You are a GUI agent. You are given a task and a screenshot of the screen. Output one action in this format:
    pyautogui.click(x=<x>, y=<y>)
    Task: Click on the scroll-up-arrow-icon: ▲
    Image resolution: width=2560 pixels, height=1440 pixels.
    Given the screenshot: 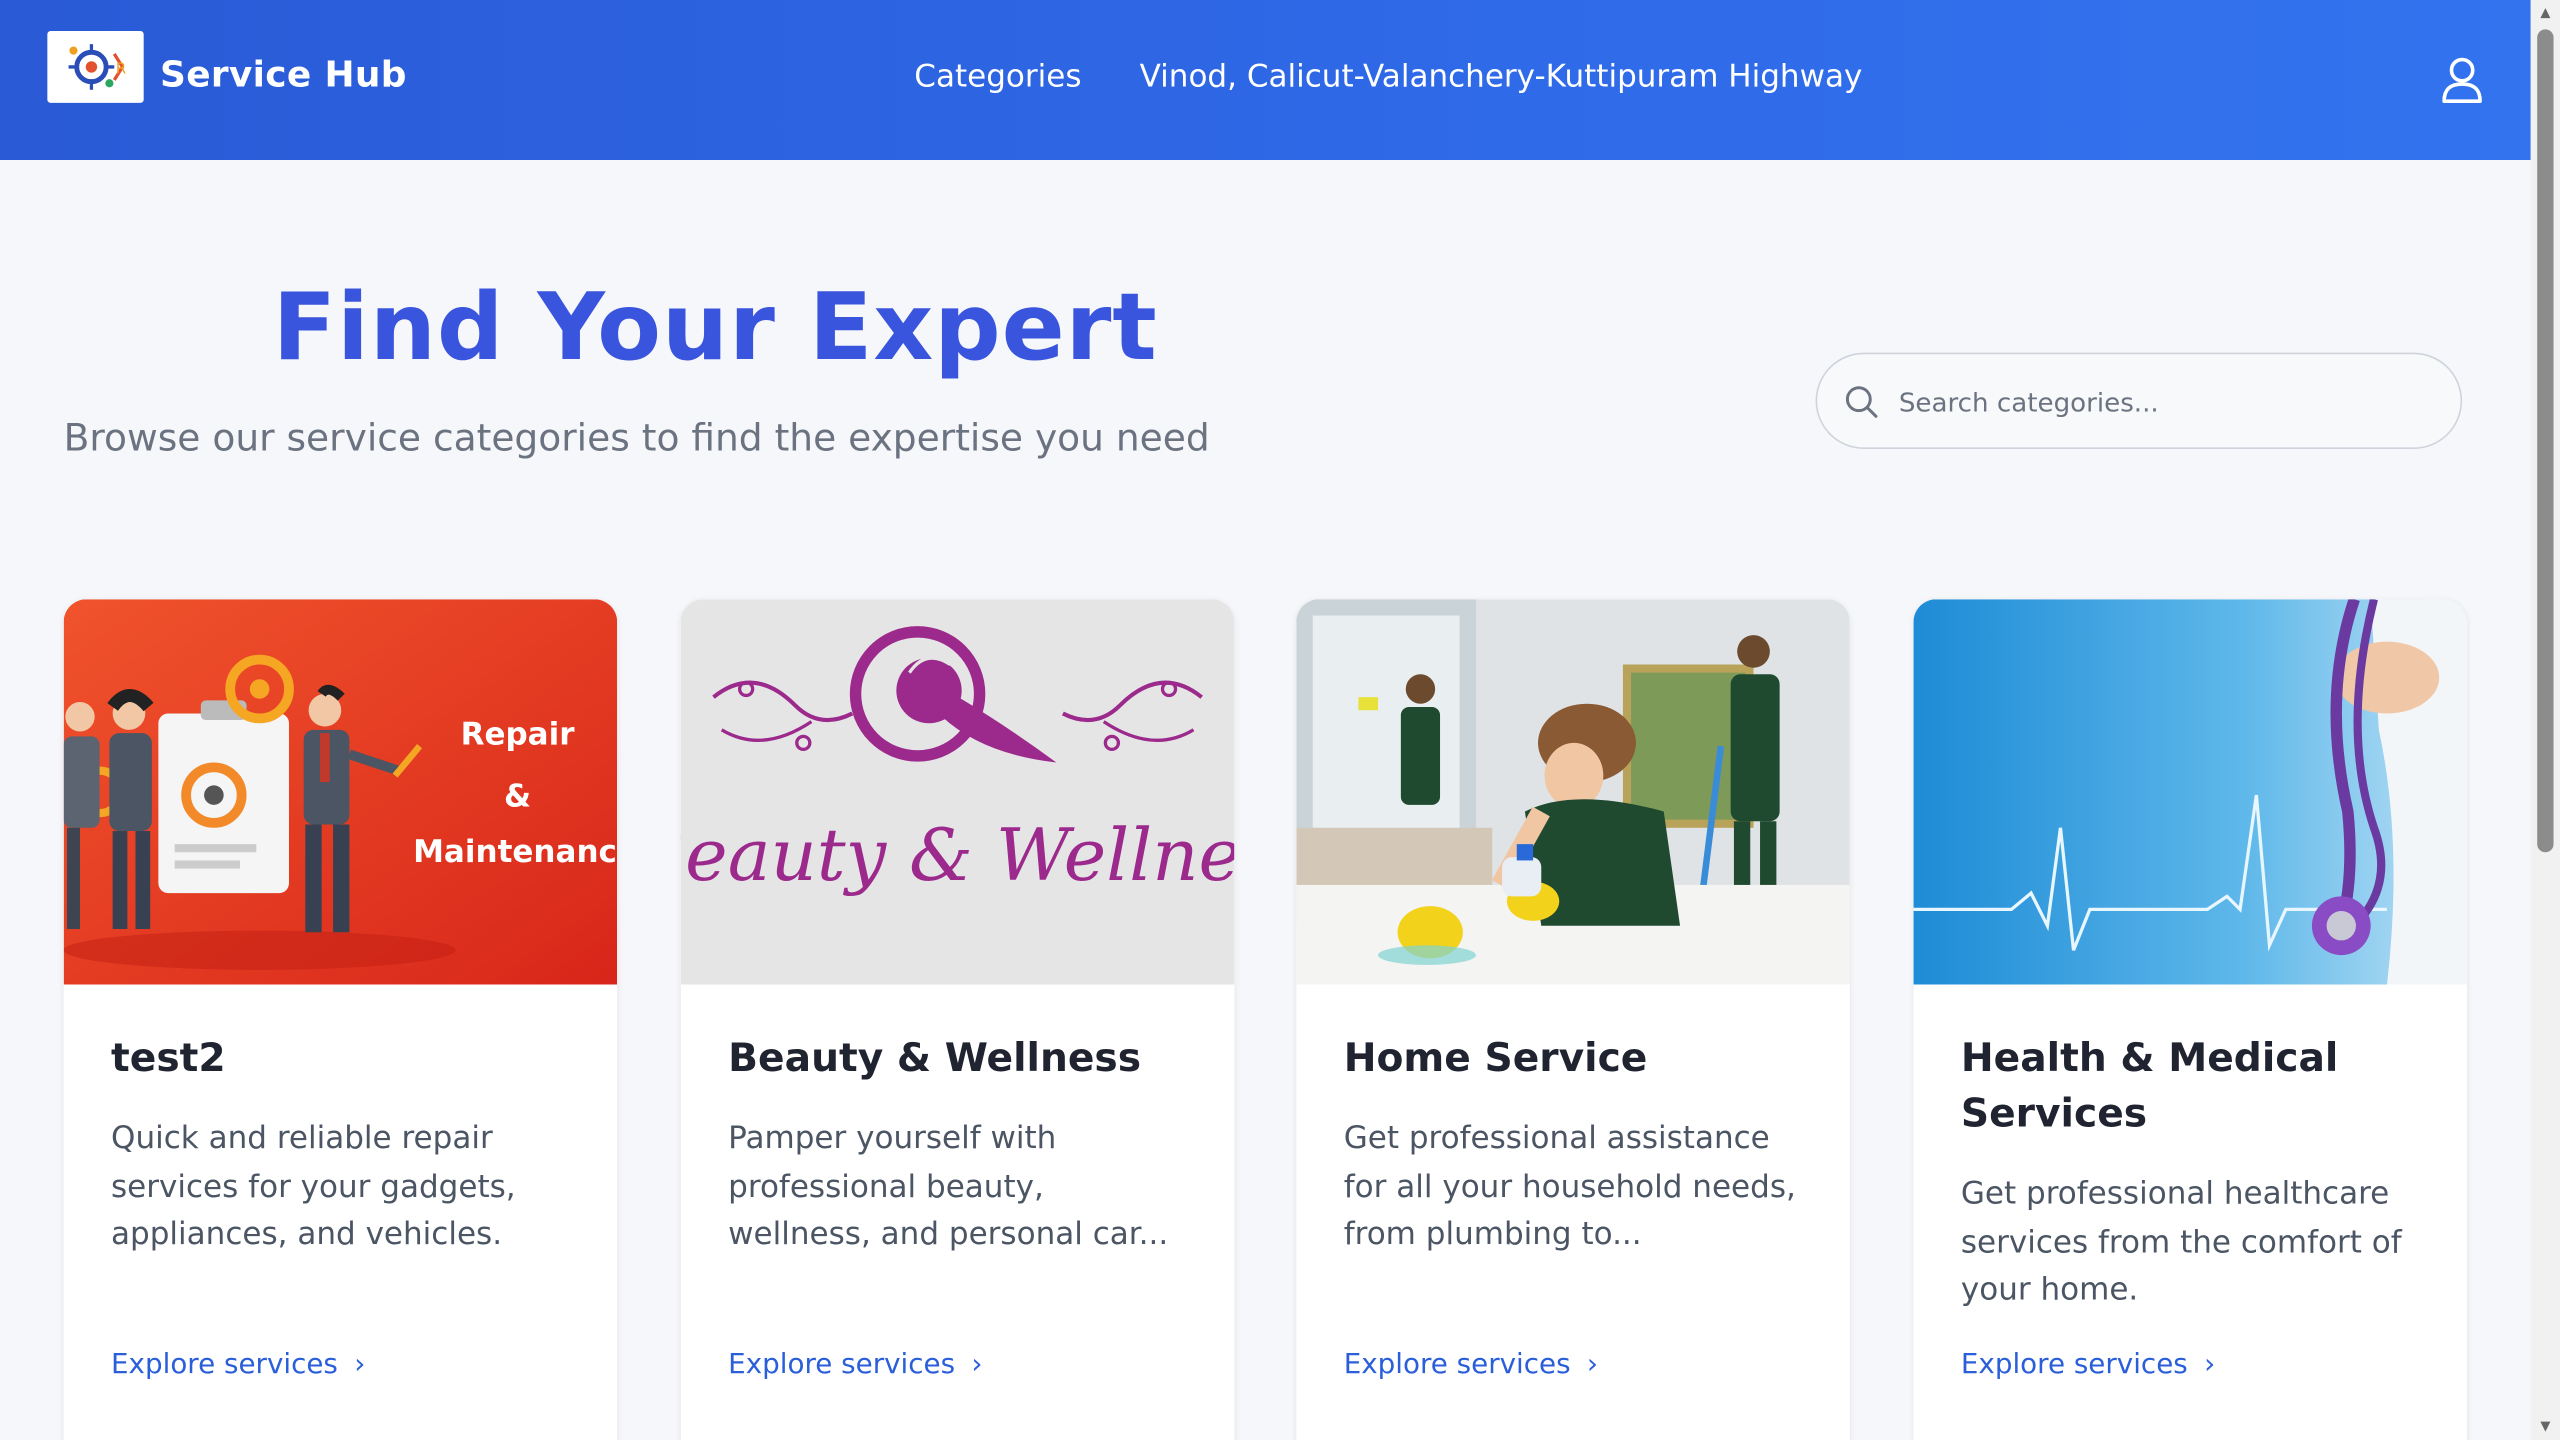 What is the action you would take?
    pyautogui.click(x=2545, y=13)
    